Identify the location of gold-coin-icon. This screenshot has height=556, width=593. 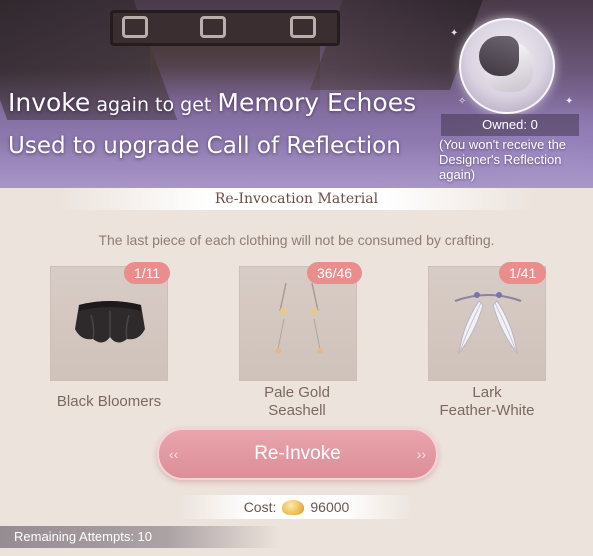
(293, 507).